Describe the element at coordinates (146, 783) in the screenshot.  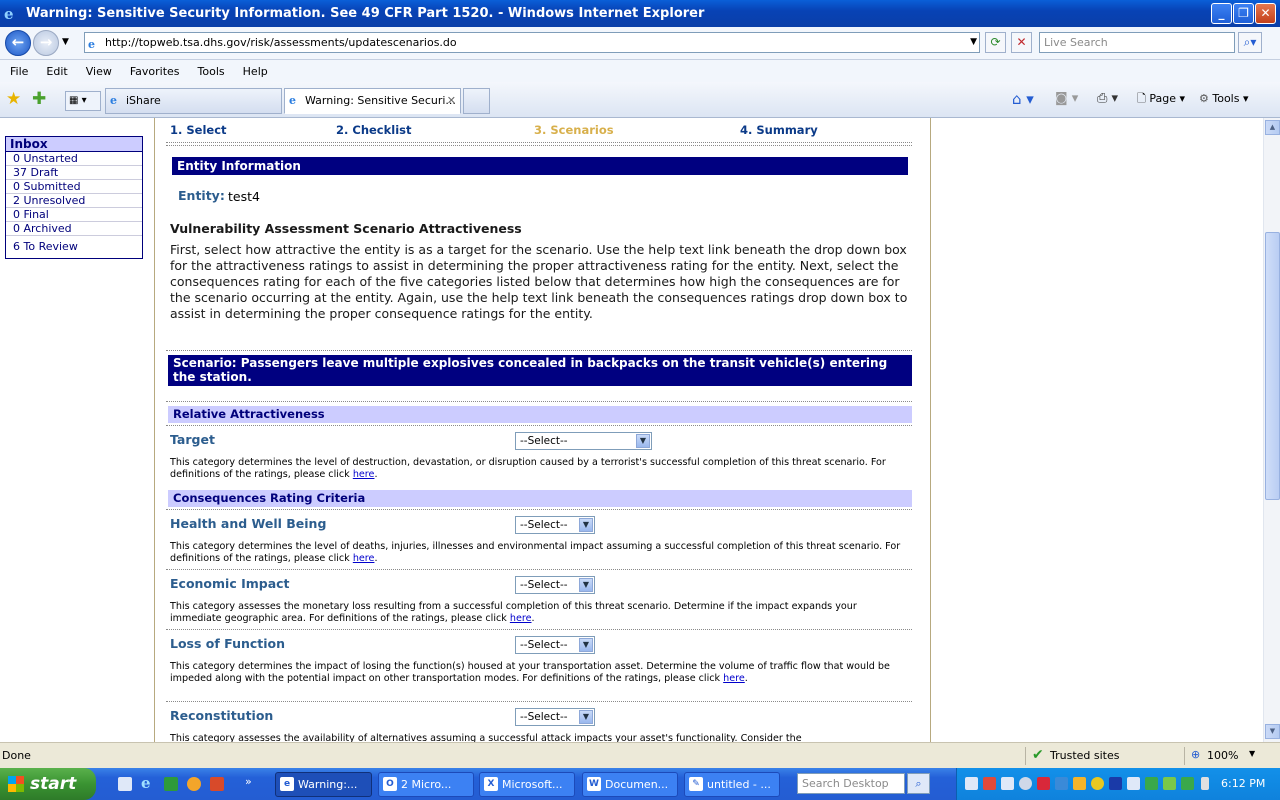
I see `ie-quicklaunch-icon: e` at that location.